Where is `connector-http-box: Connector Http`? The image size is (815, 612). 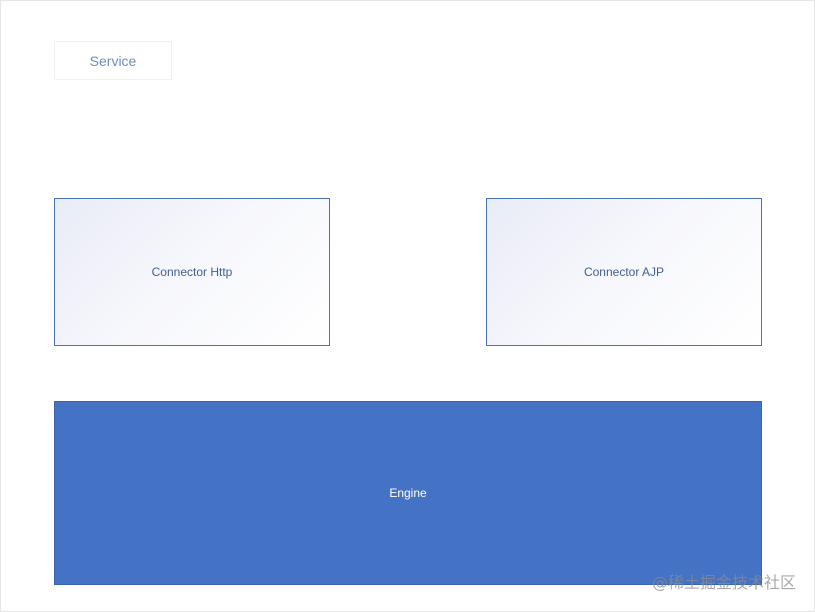 connector-http-box: Connector Http is located at coordinates (192, 272).